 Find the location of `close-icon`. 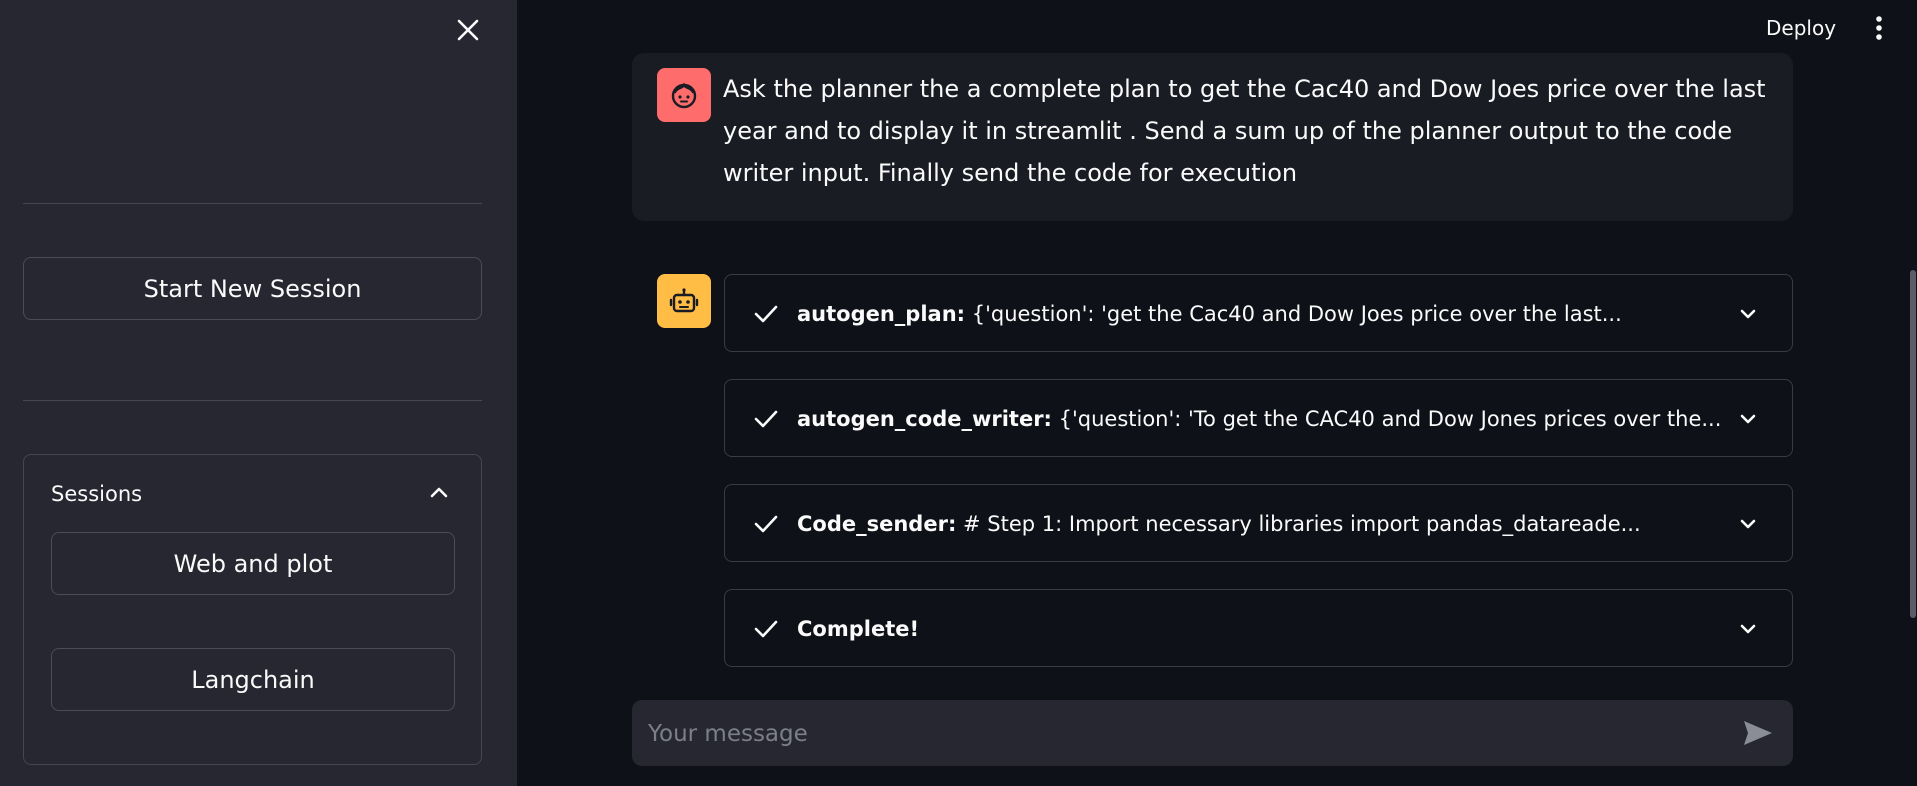

close-icon is located at coordinates (468, 30).